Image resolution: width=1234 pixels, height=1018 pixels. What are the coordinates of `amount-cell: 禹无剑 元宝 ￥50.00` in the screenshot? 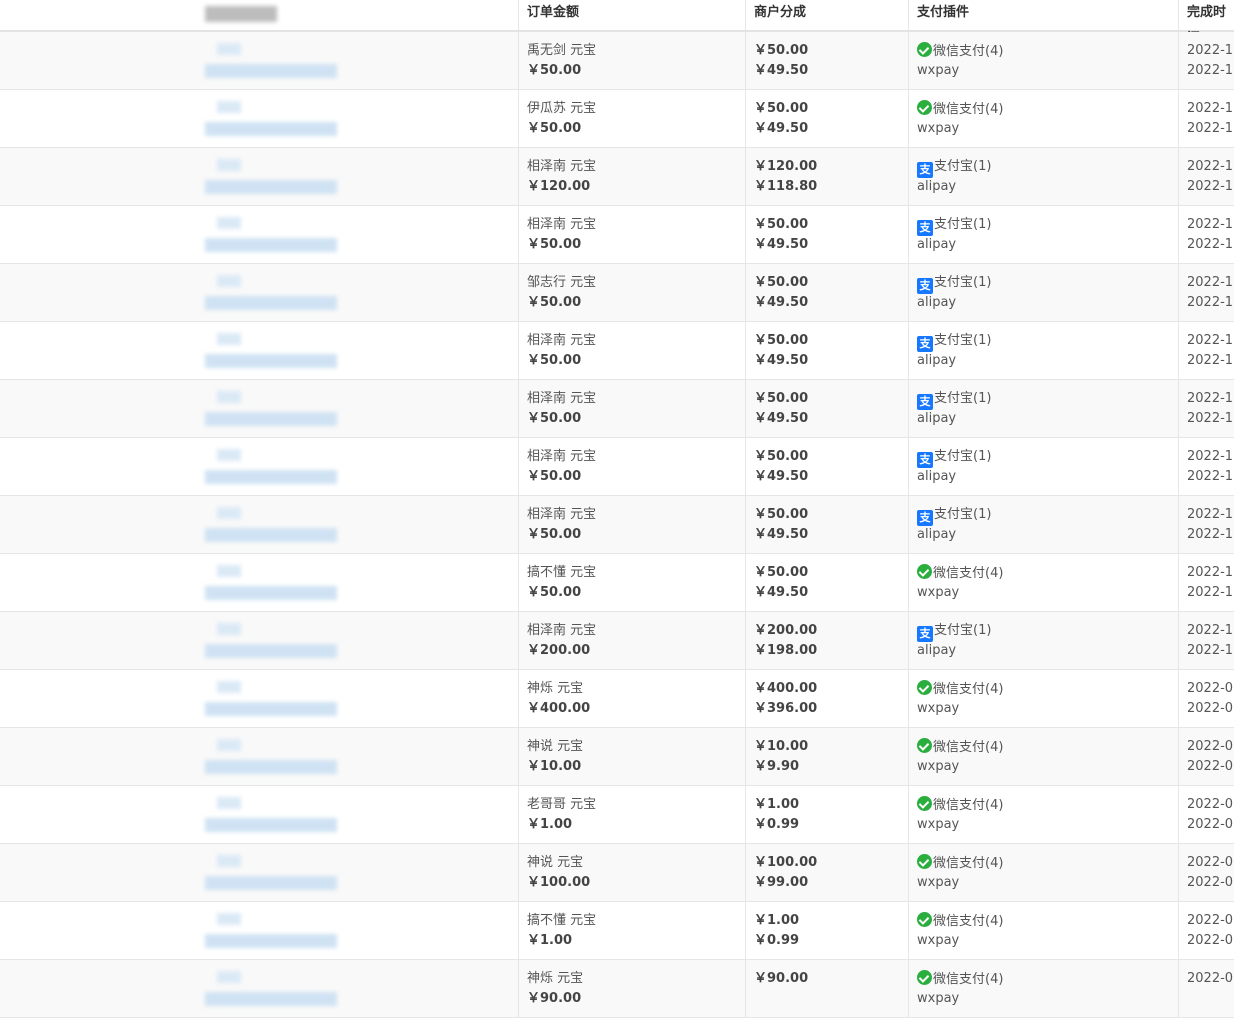 It's located at (627, 60).